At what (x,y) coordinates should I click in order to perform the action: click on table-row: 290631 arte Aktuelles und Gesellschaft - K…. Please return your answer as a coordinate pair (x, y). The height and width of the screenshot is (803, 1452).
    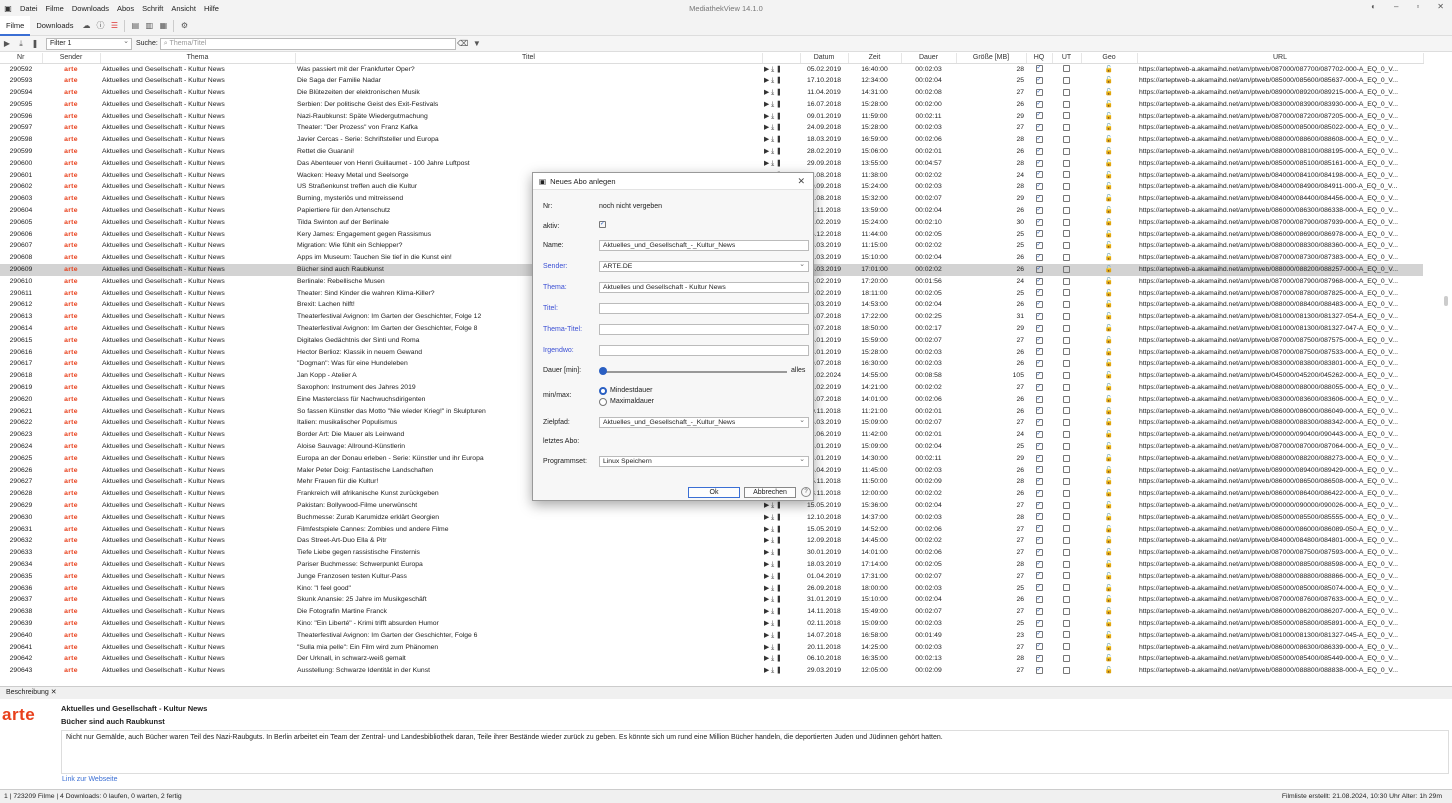
    Looking at the image, I should click on (711, 530).